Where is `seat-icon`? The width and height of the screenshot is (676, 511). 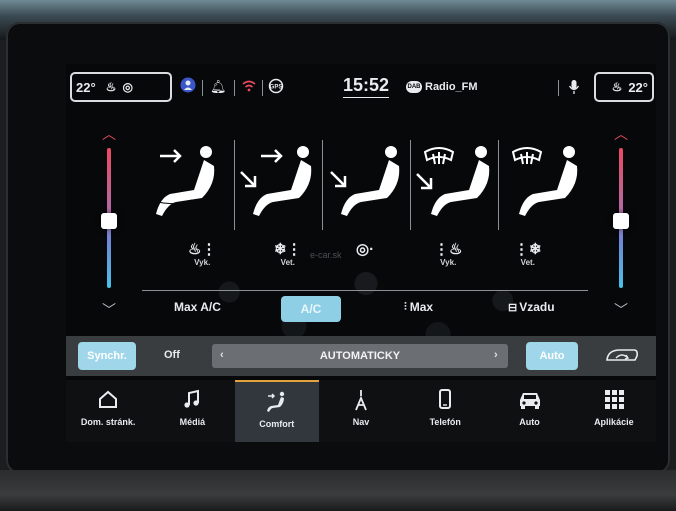
seat-icon is located at coordinates (277, 403).